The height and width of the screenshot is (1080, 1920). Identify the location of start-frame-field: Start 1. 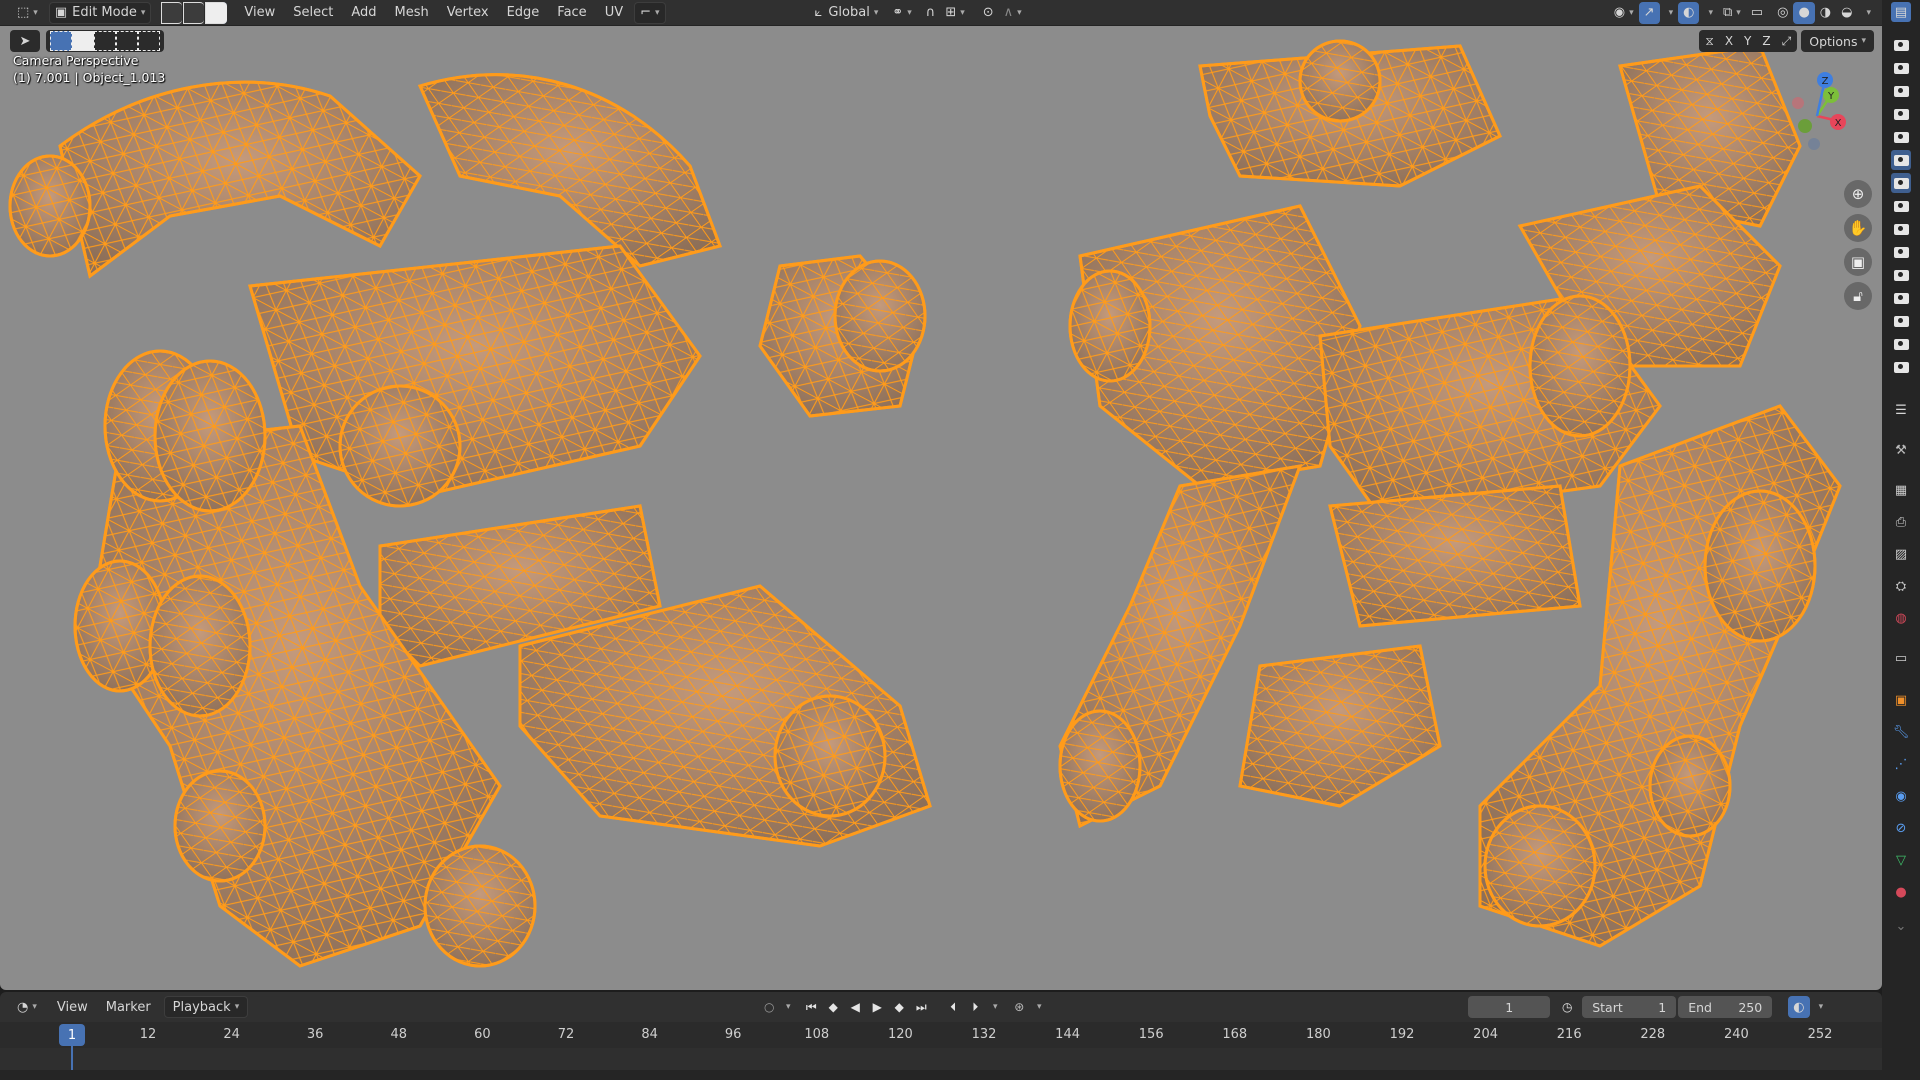
(1629, 1007).